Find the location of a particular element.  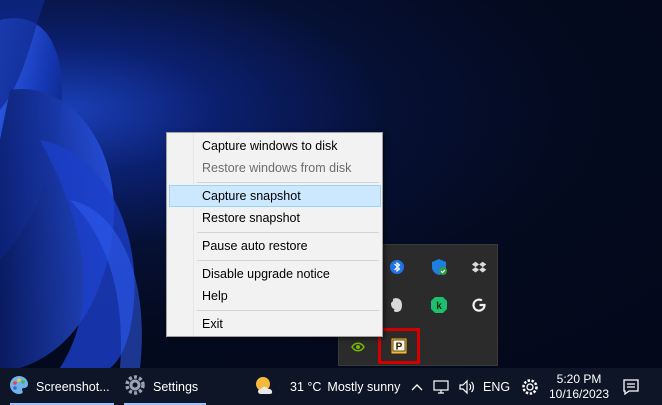

svg-text: k is located at coordinates (439, 306).